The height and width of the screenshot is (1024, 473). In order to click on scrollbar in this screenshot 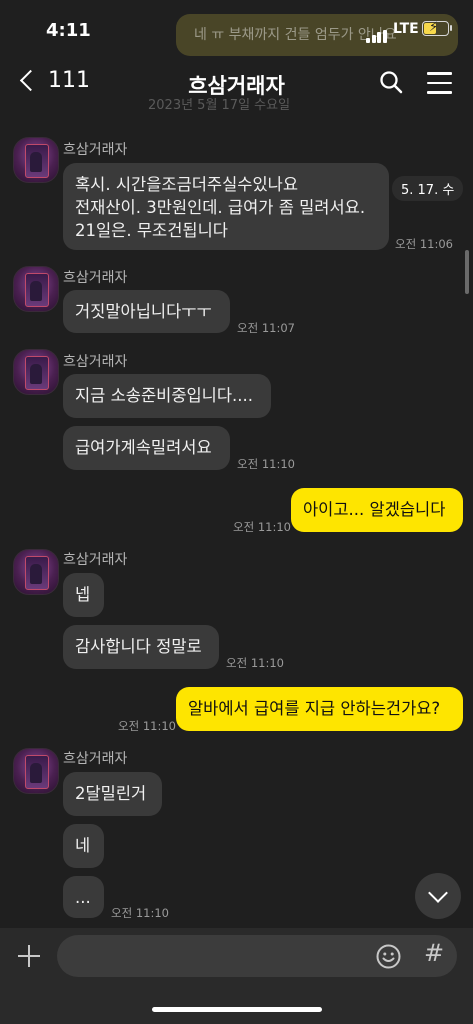, I will do `click(467, 272)`.